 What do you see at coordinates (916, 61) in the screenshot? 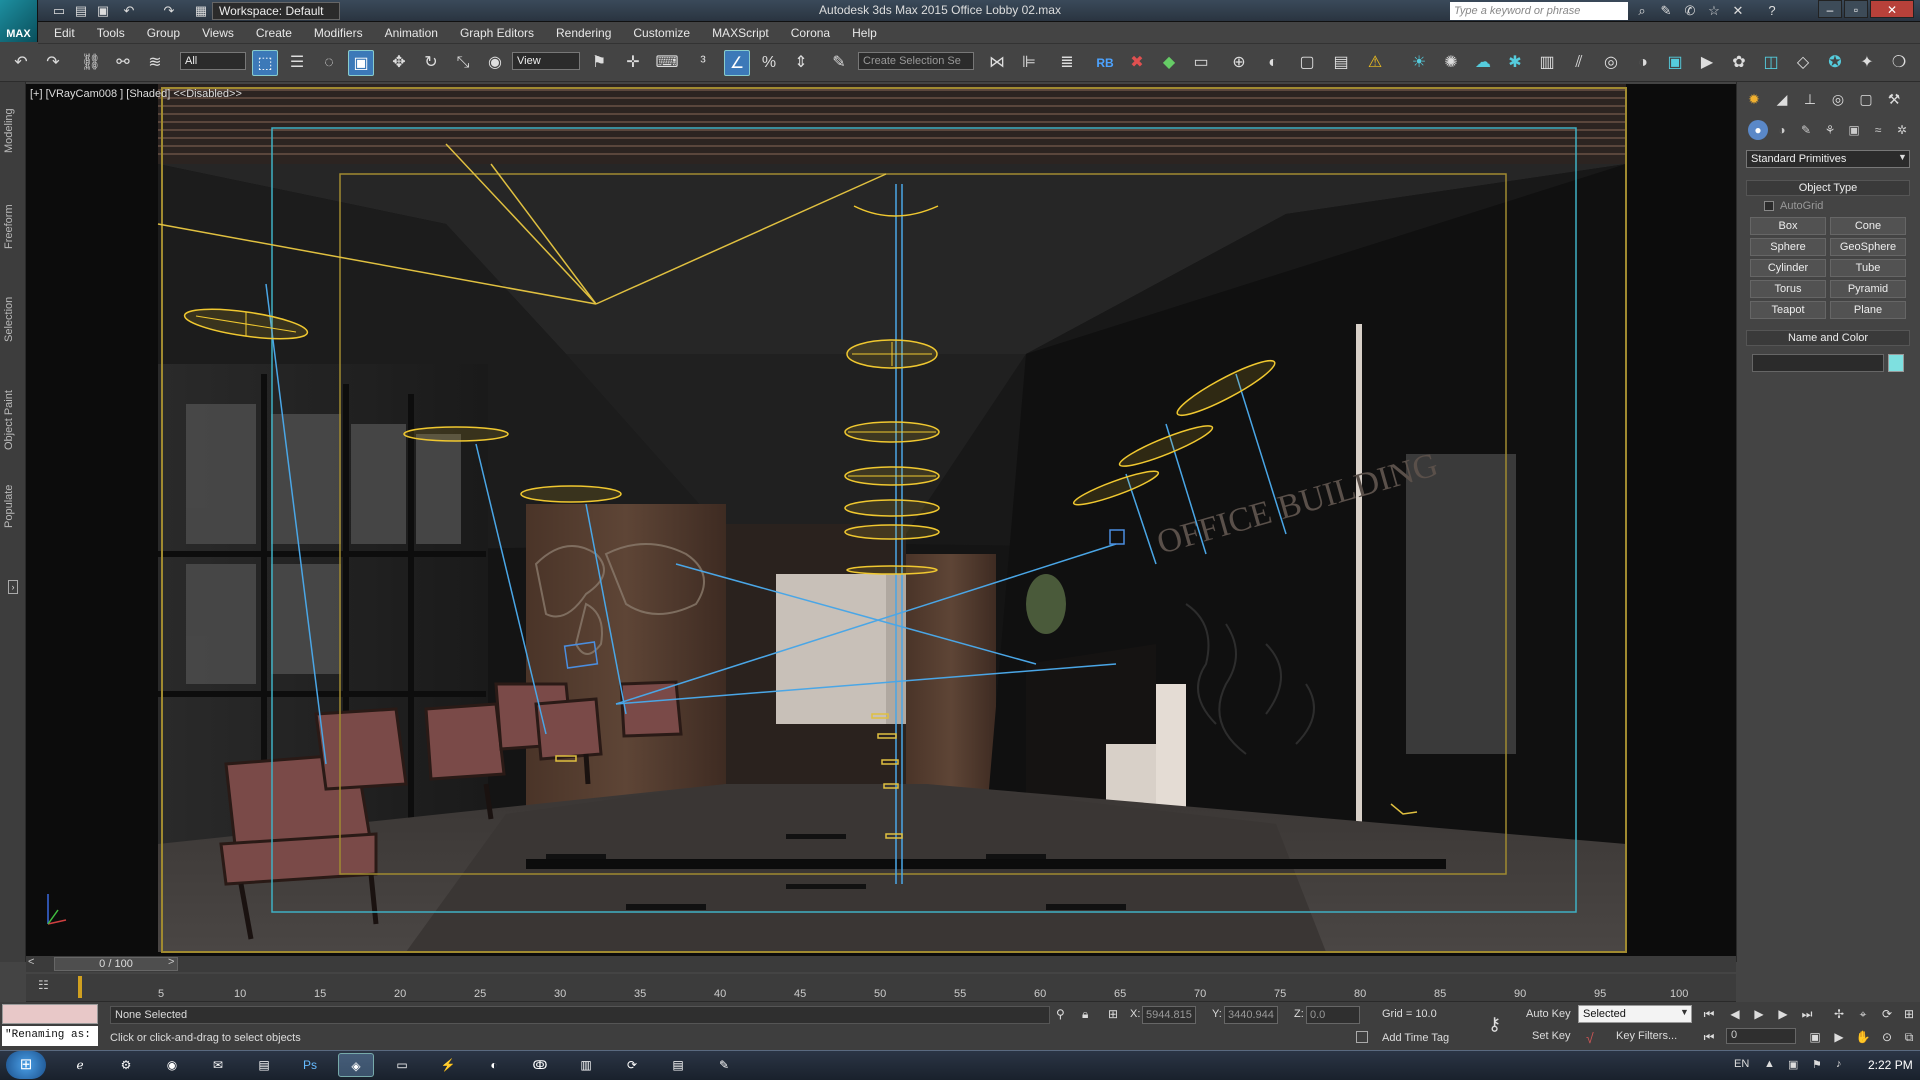
I see `named-selection-dropdown: Create Selection Se` at bounding box center [916, 61].